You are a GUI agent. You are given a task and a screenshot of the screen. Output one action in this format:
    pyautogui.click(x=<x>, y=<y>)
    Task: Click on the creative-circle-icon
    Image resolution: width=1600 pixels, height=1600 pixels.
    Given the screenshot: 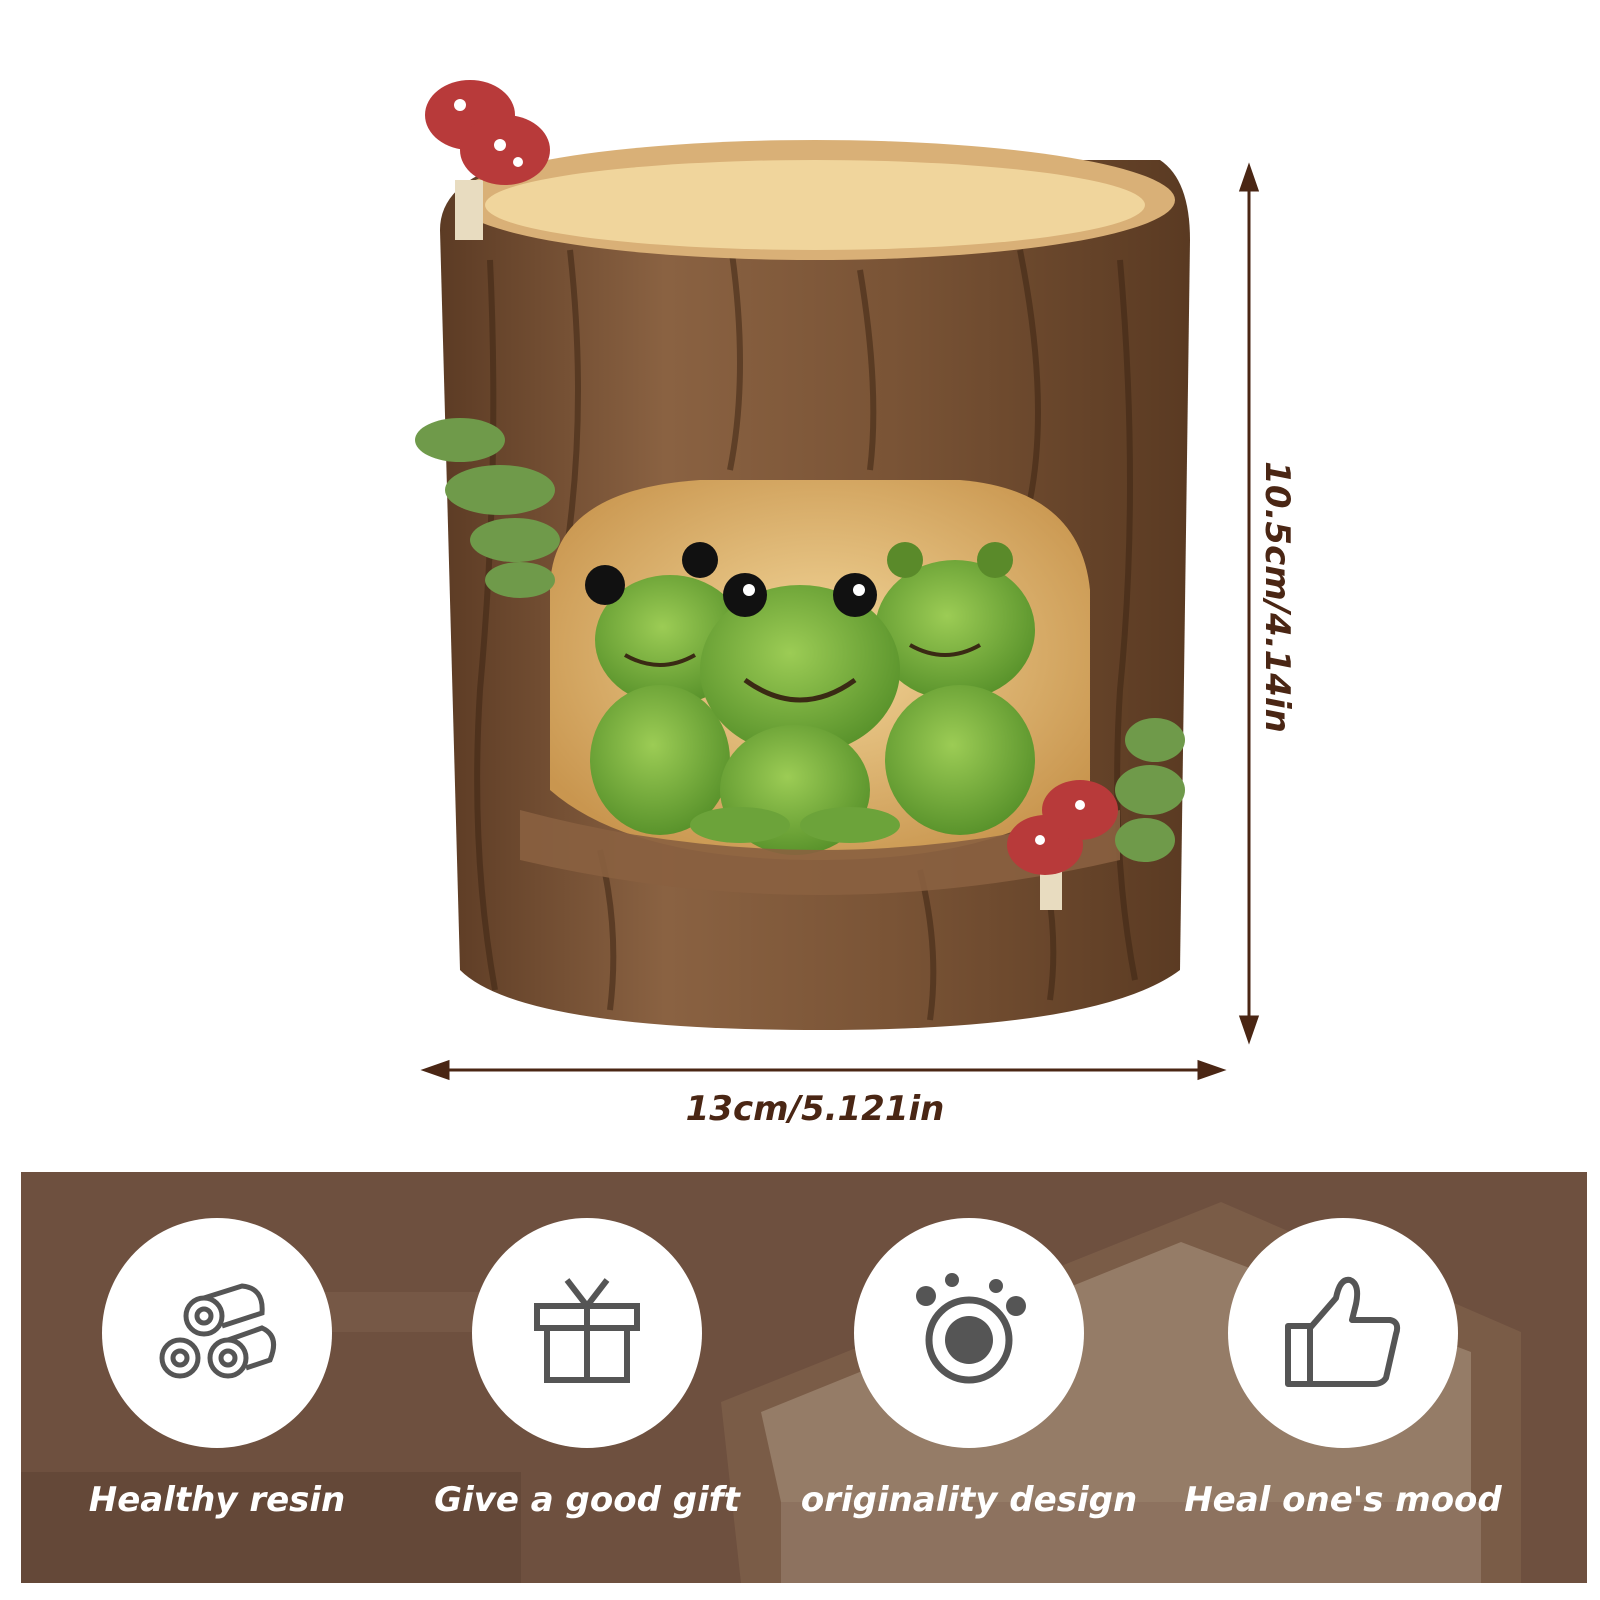 What is the action you would take?
    pyautogui.click(x=971, y=1328)
    